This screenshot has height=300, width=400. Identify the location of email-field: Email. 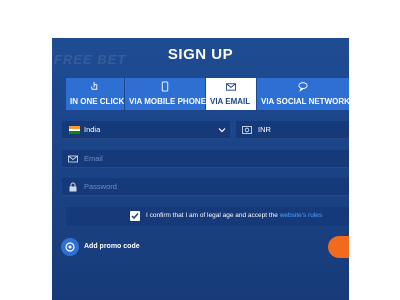
(205, 159).